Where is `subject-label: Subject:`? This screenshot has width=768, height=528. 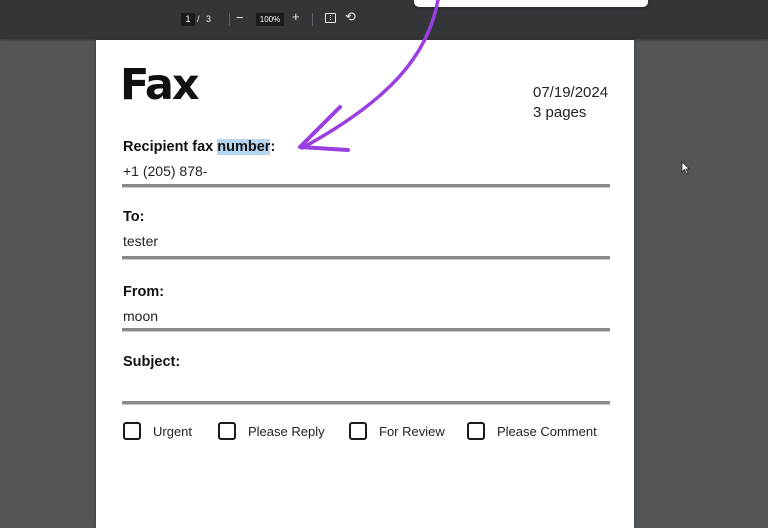
subject-label: Subject: is located at coordinates (152, 362).